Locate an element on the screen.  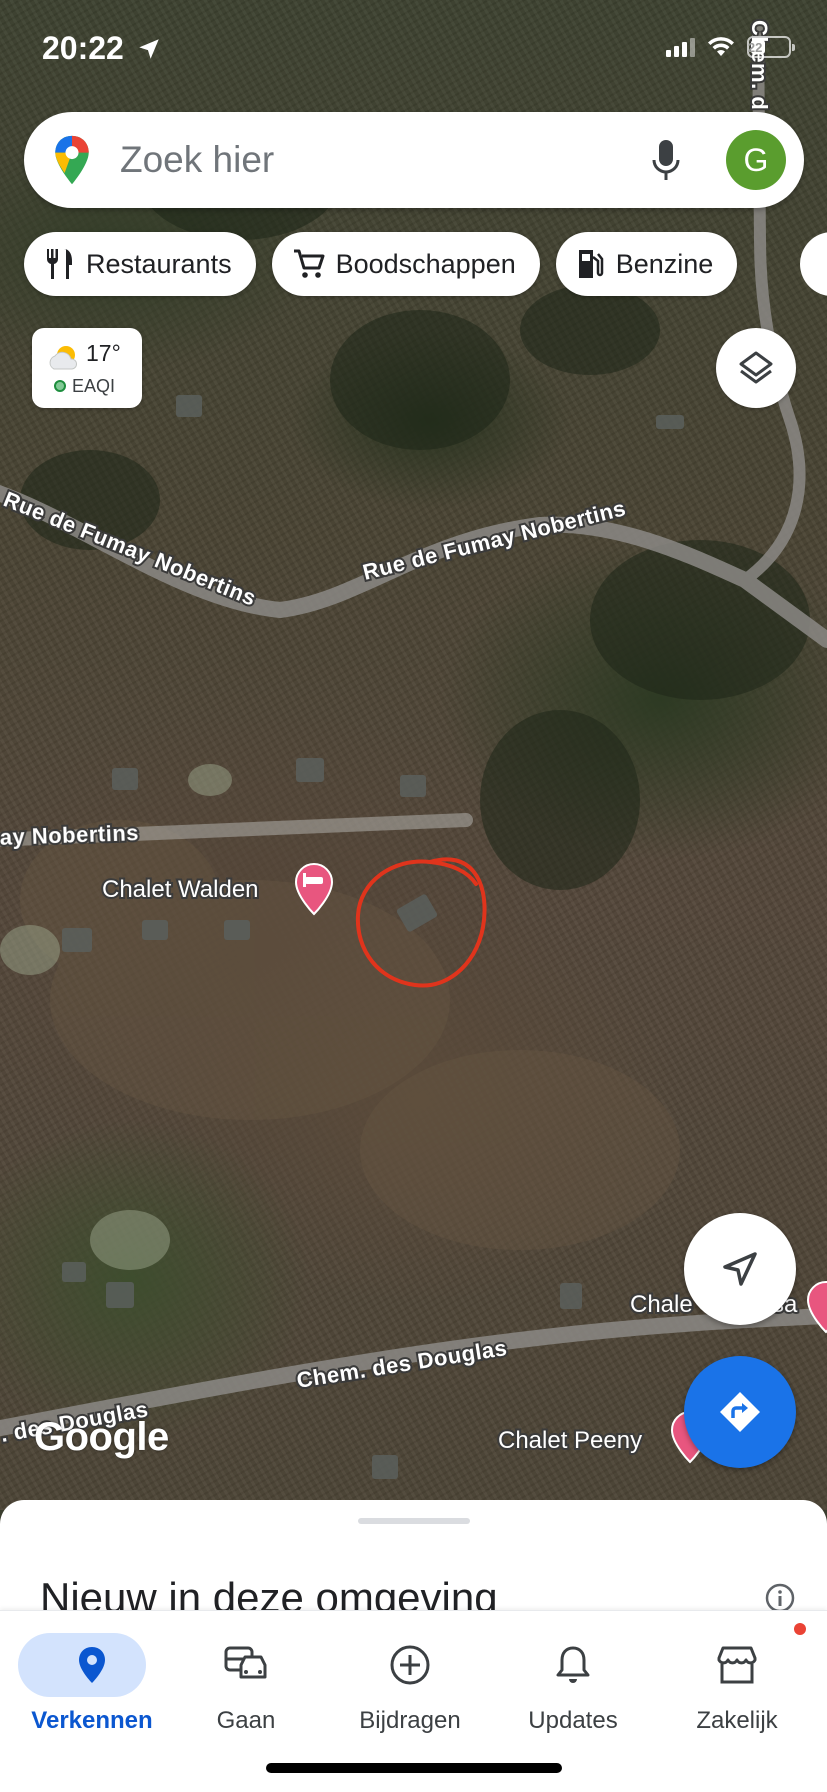
chip-fuel: Benzine is located at coordinates (646, 264).